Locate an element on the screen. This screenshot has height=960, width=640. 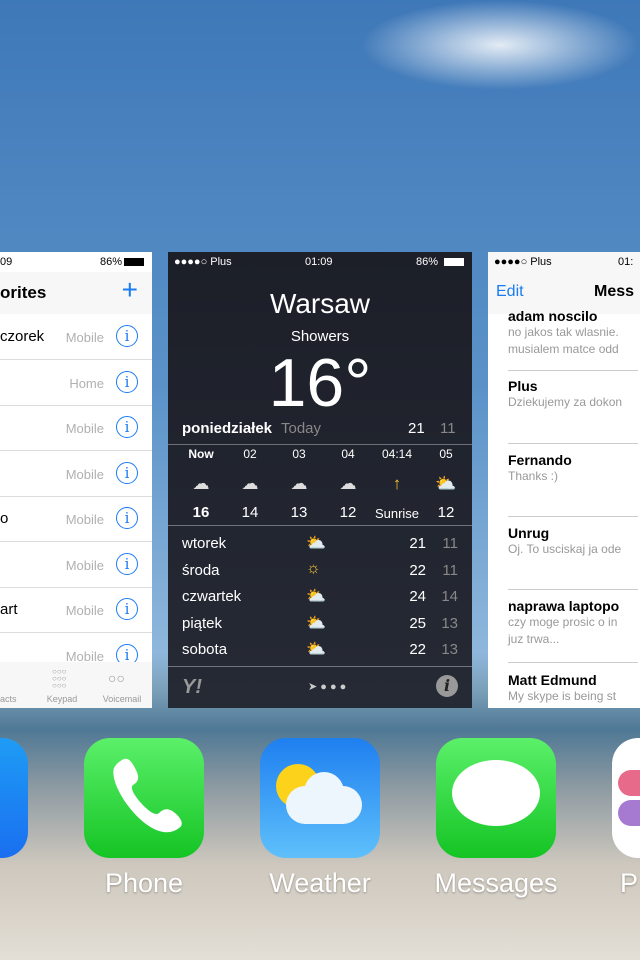
phone-handset-icon is located at coordinates (147, 795).